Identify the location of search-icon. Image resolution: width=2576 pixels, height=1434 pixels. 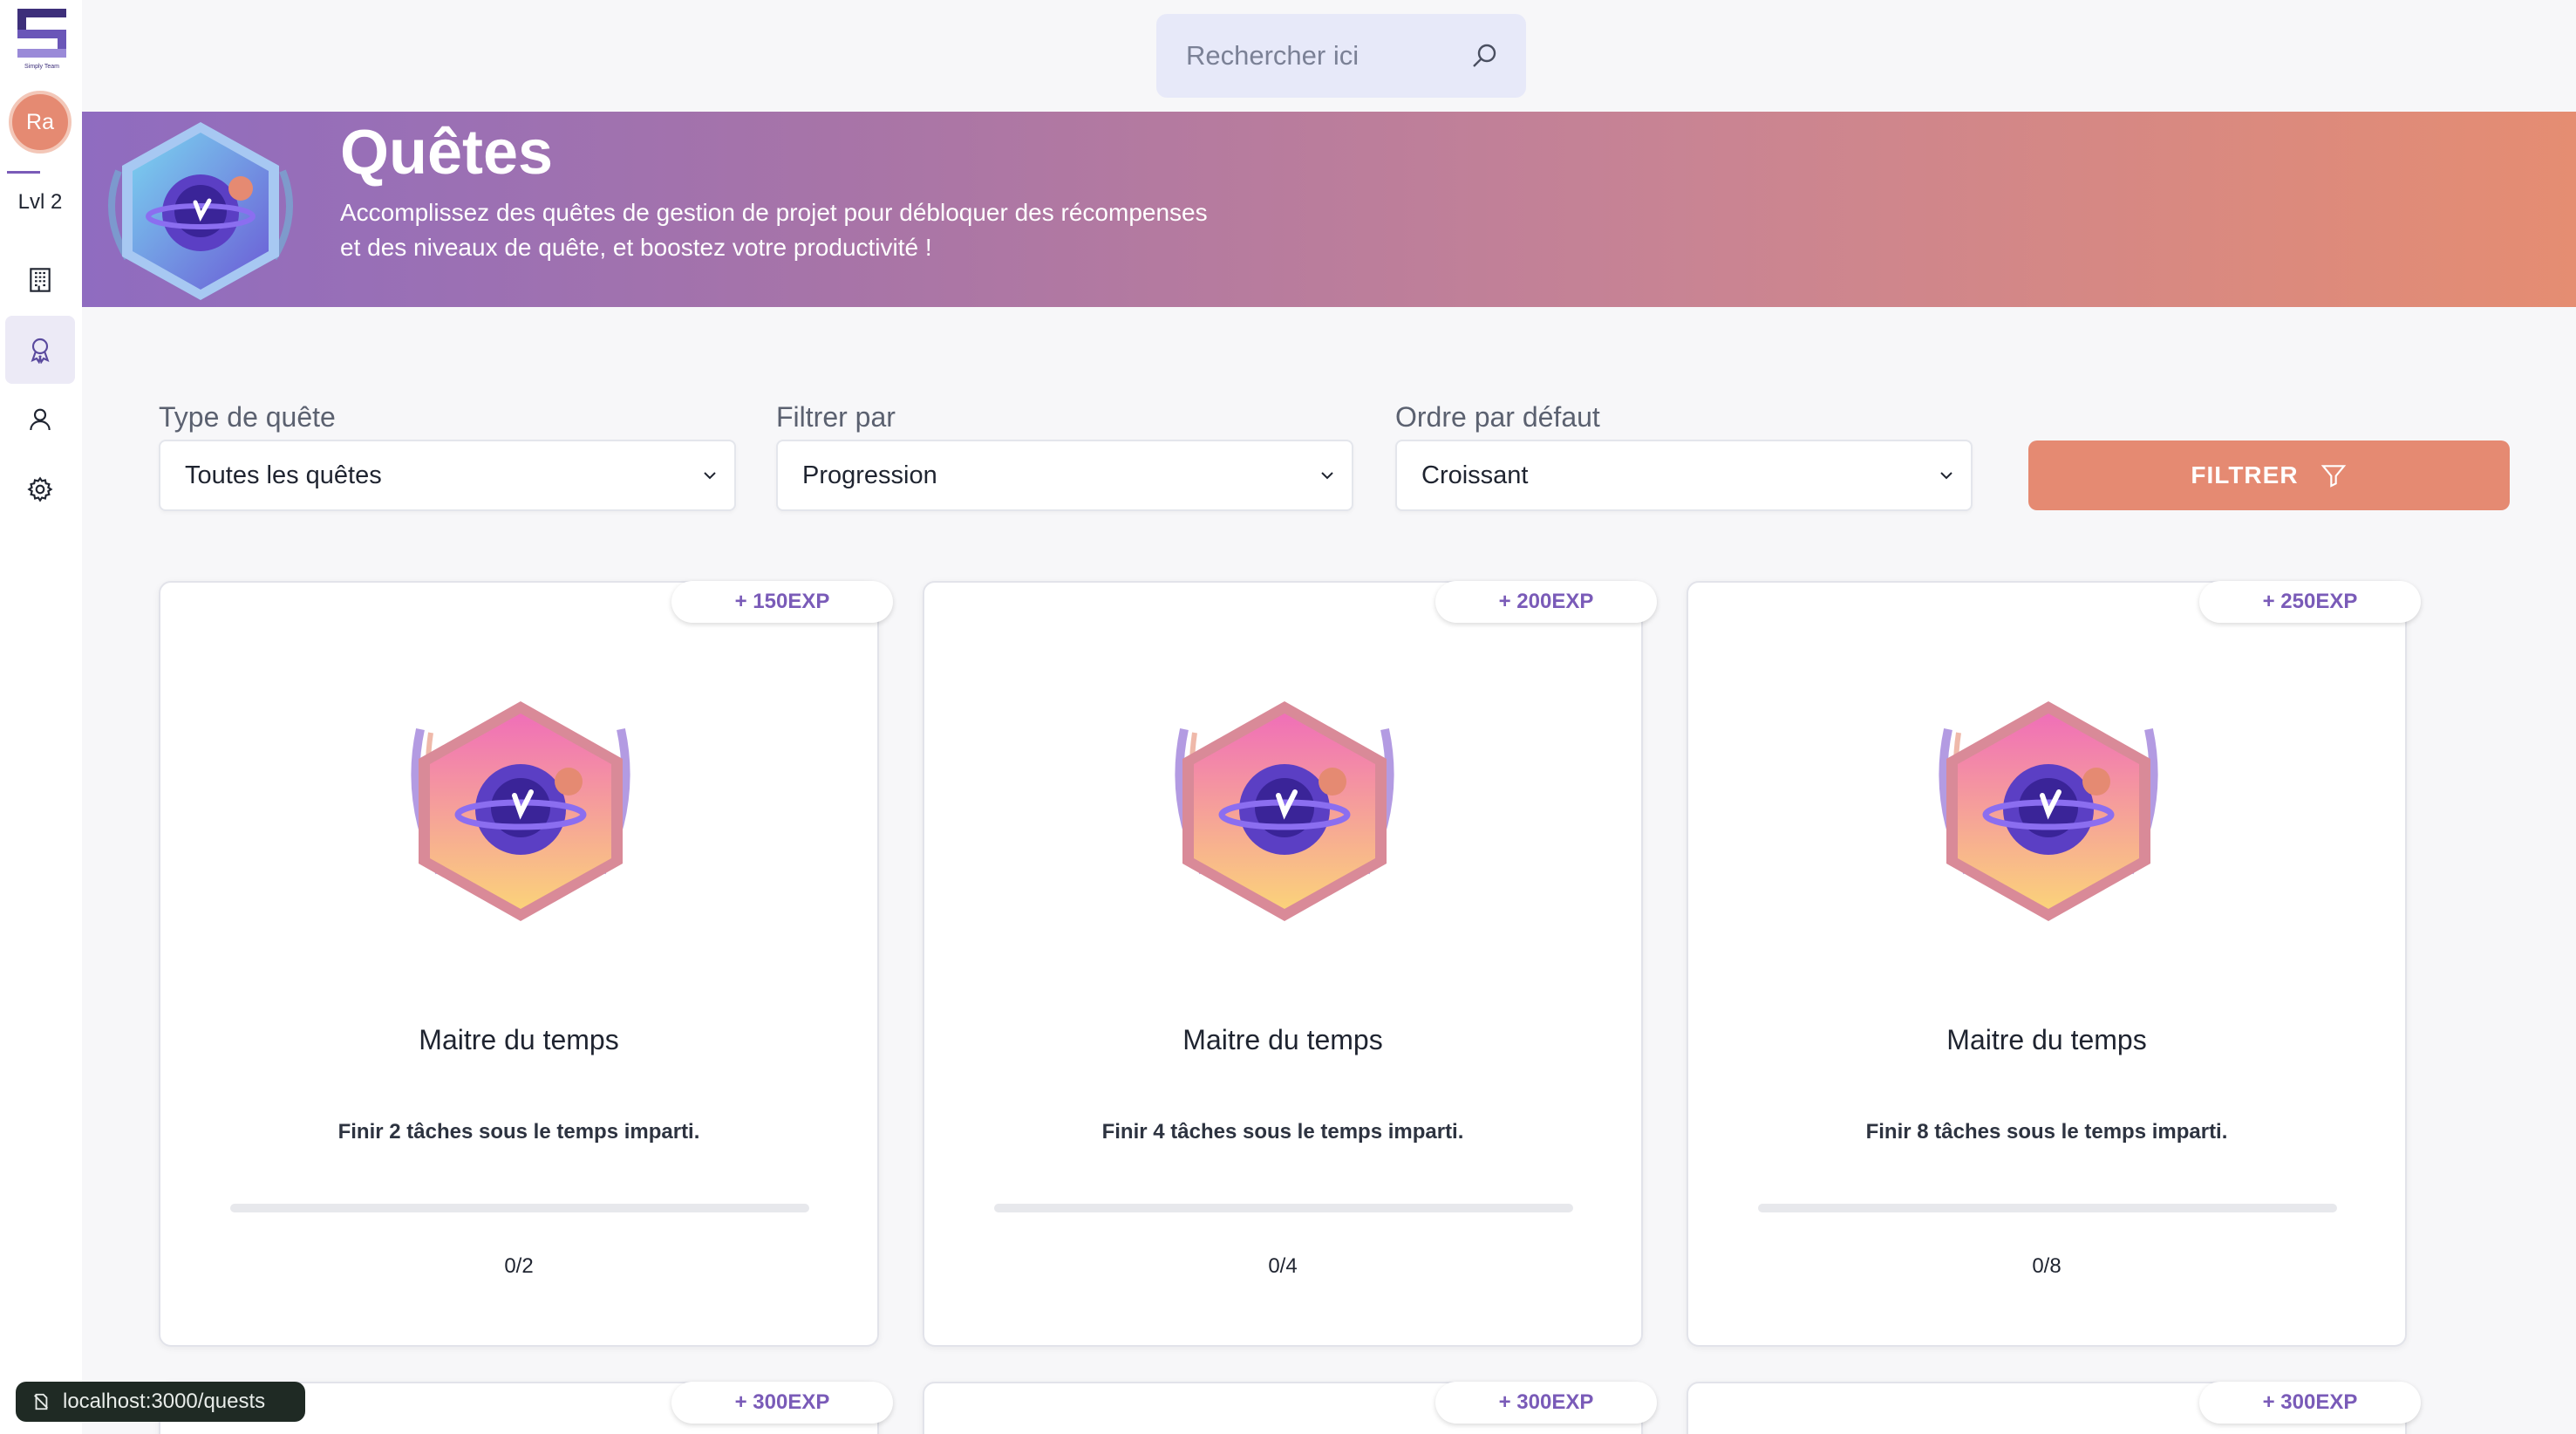
(1485, 56).